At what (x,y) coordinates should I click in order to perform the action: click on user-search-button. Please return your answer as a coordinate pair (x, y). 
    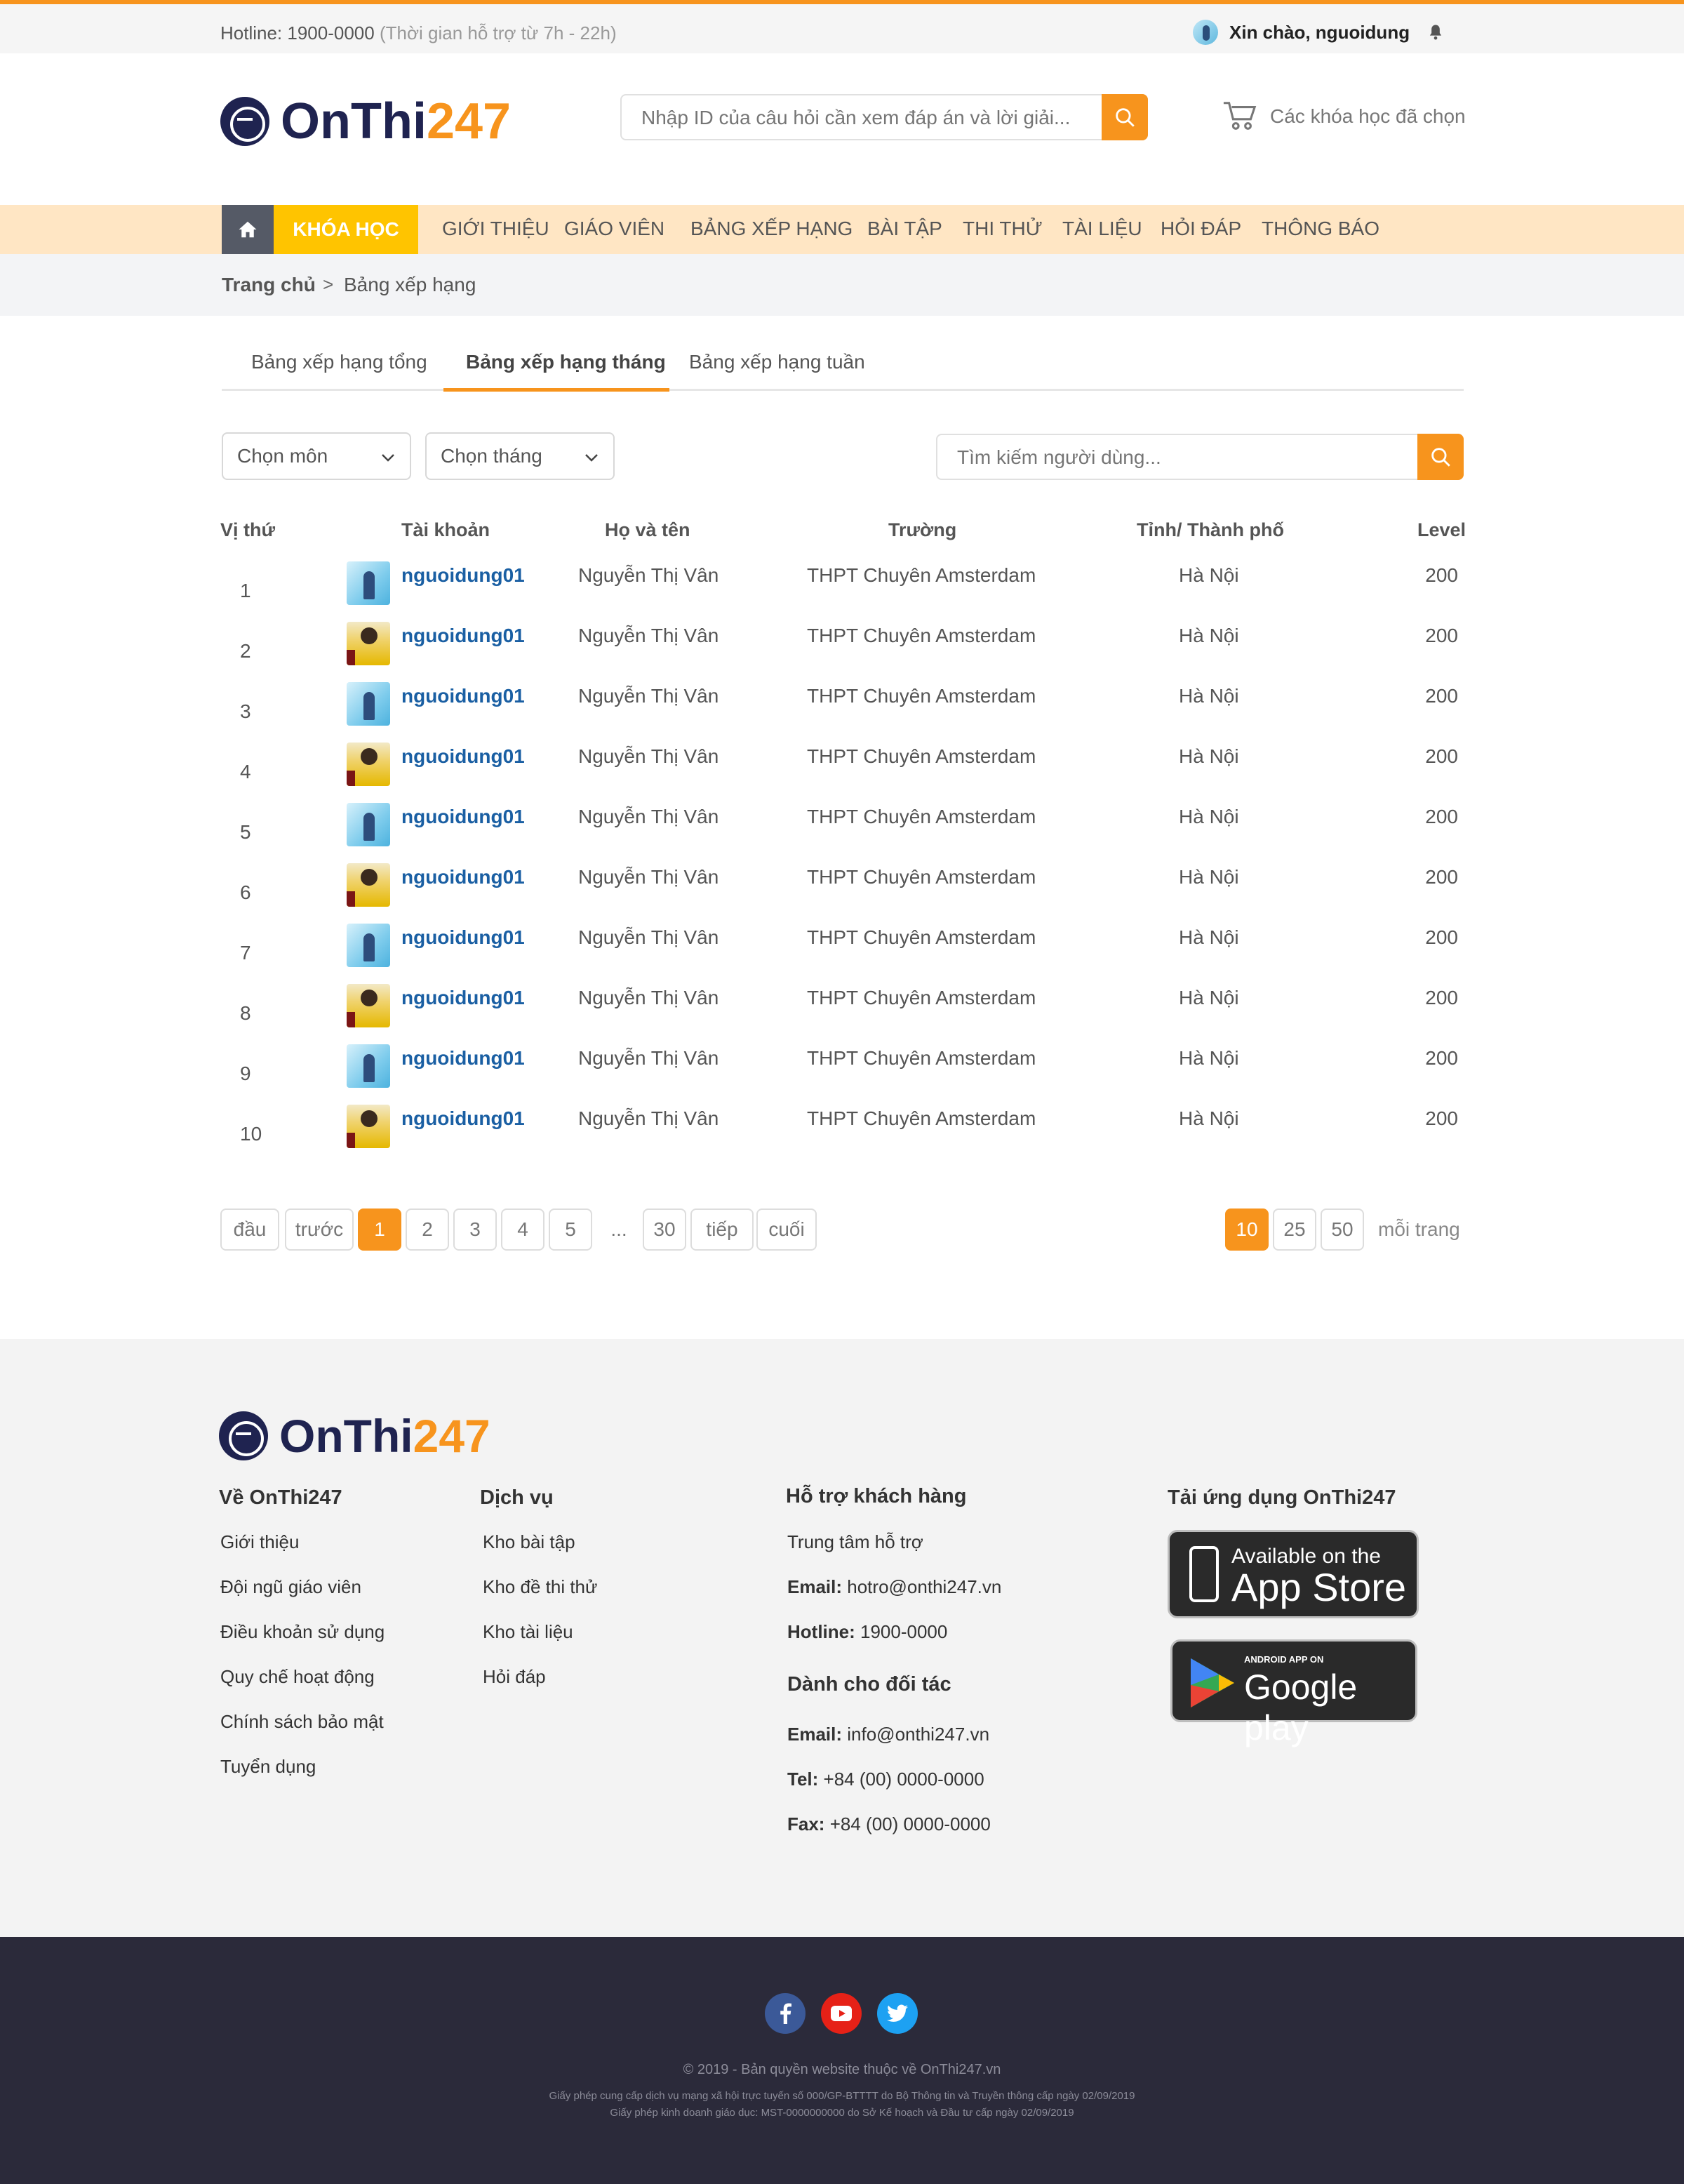
    Looking at the image, I should click on (1441, 457).